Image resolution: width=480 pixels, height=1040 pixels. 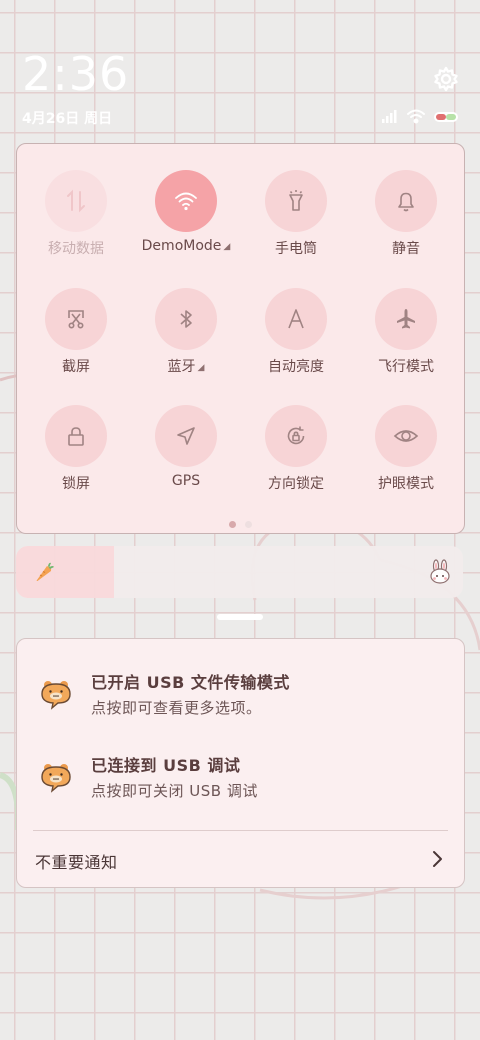 I want to click on tile-screenshot: 截屏, so click(x=76, y=338).